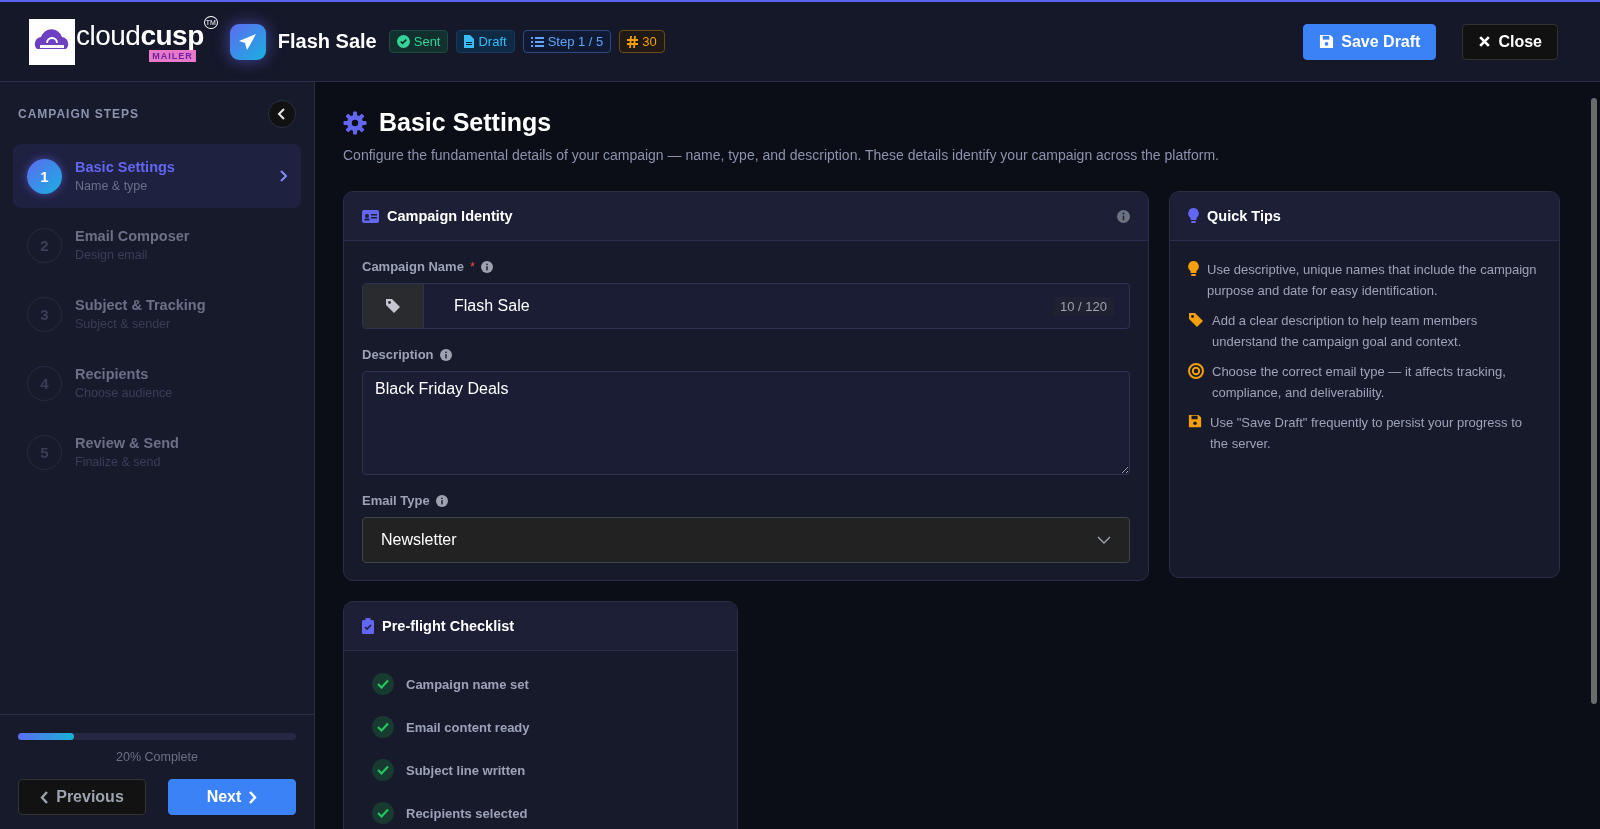  I want to click on chevron-down-icon, so click(1104, 540).